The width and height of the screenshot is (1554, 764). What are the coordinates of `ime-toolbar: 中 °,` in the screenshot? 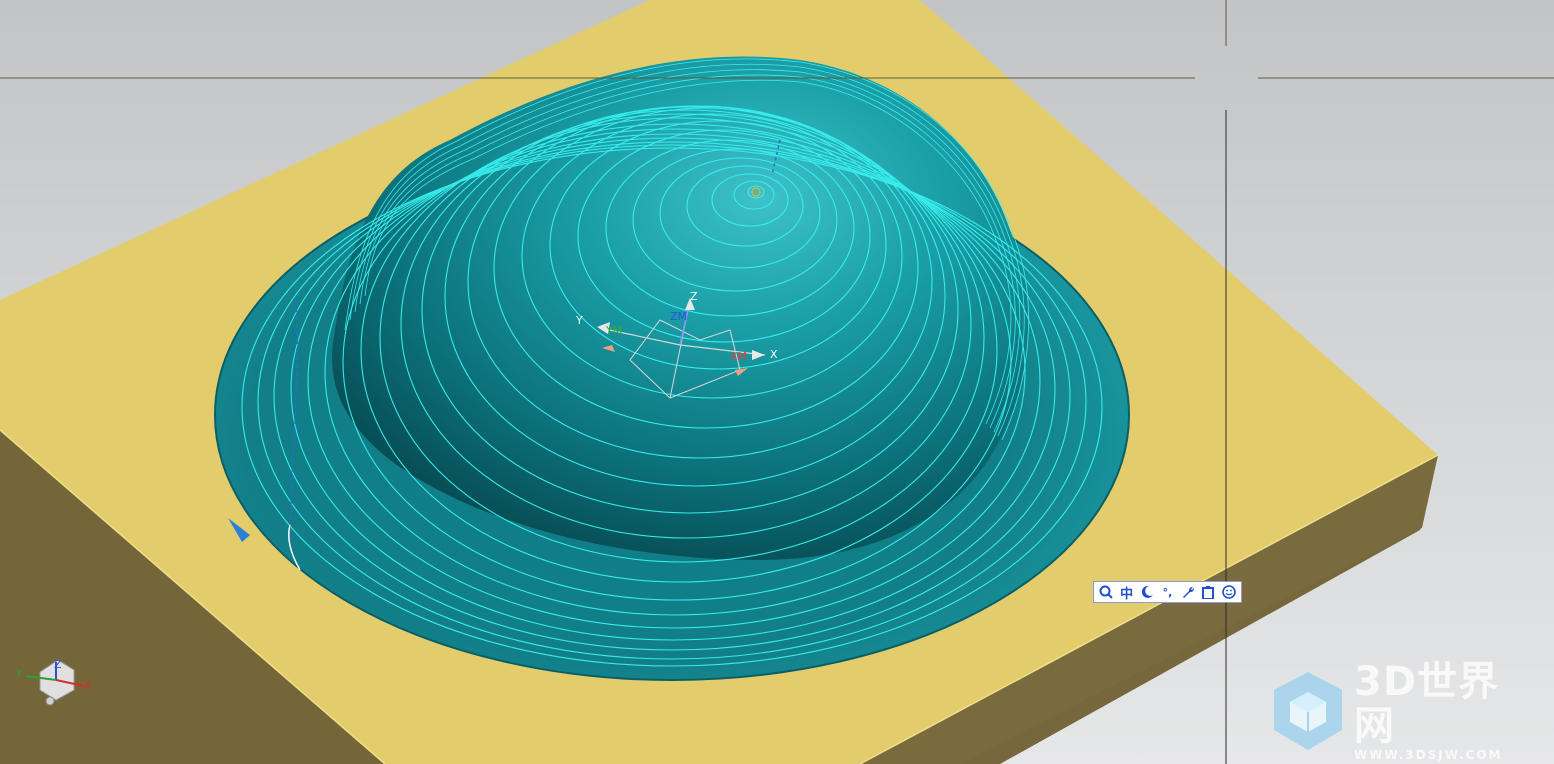 It's located at (1167, 592).